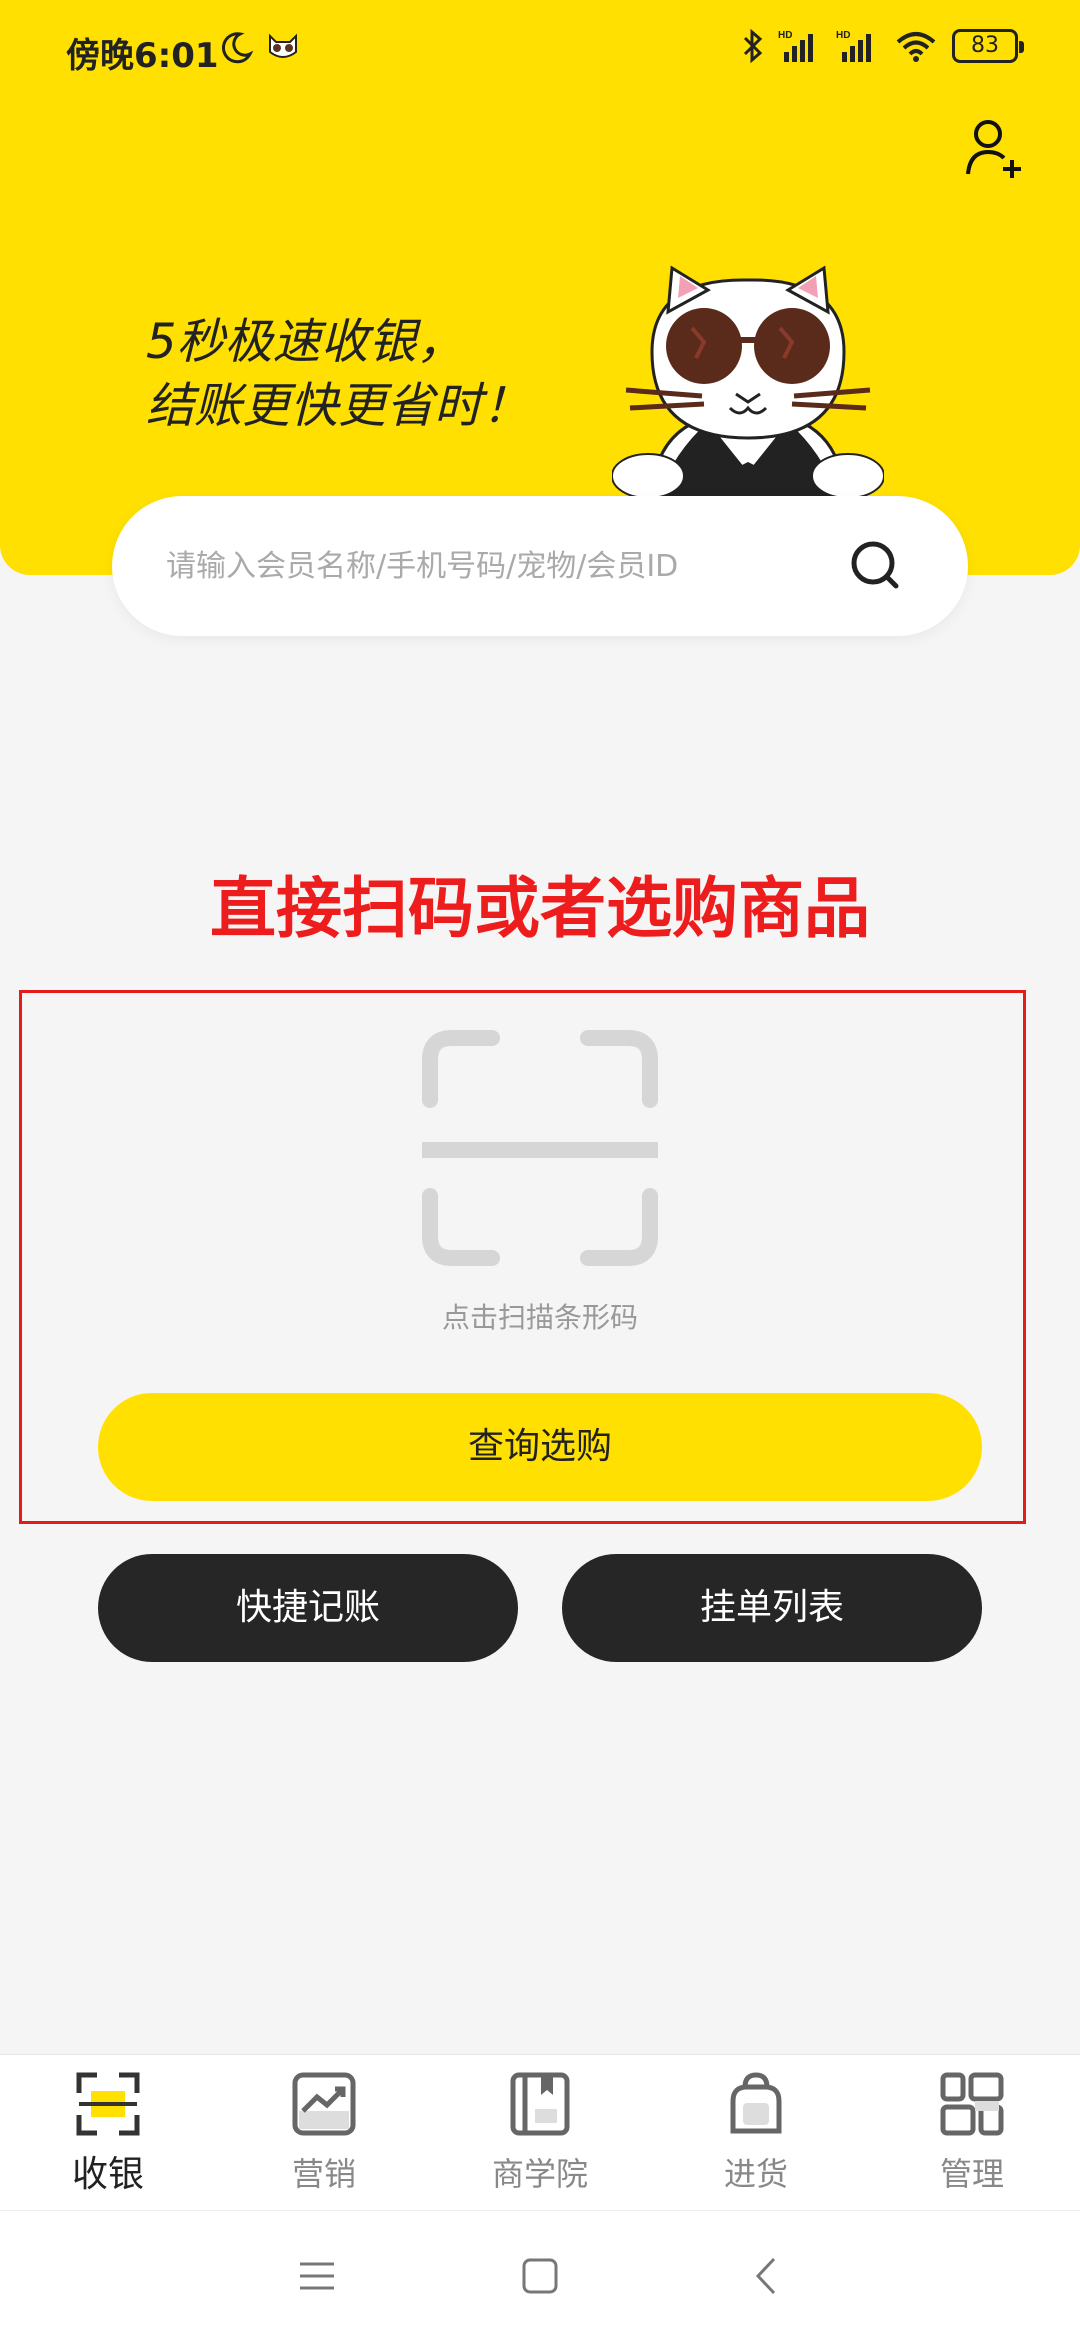 This screenshot has width=1080, height=2340. What do you see at coordinates (756, 2103) in the screenshot?
I see `bag-icon` at bounding box center [756, 2103].